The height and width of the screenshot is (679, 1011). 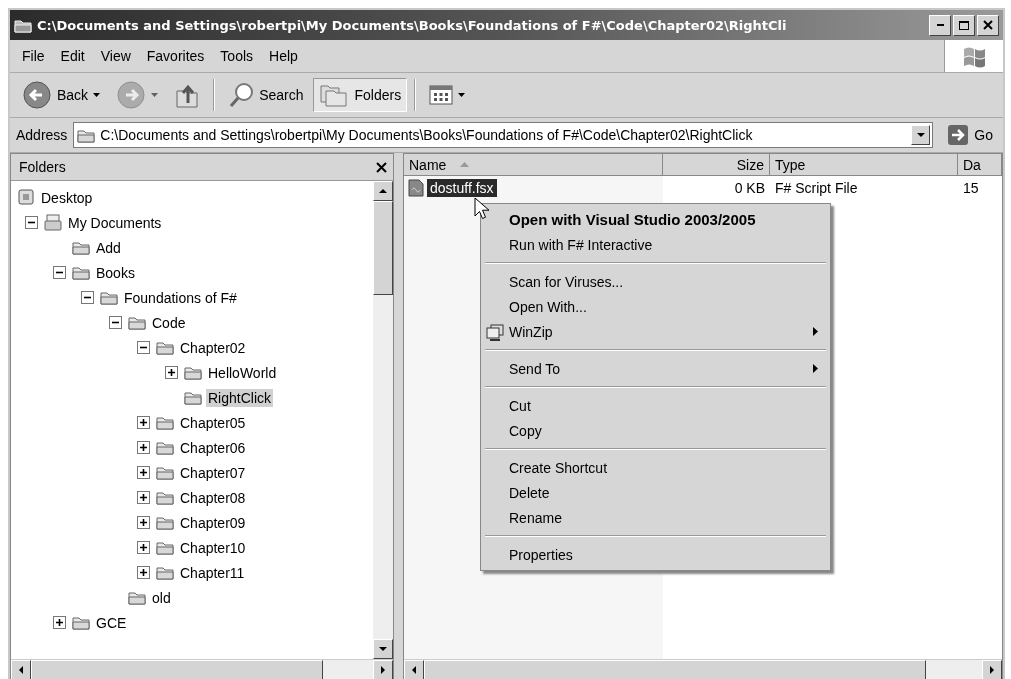 I want to click on menu-item: WinZip, so click(x=655, y=331).